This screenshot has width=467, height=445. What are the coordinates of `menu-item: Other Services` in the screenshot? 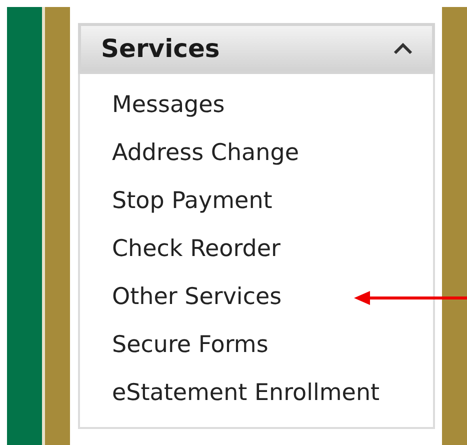 It's located at (197, 297).